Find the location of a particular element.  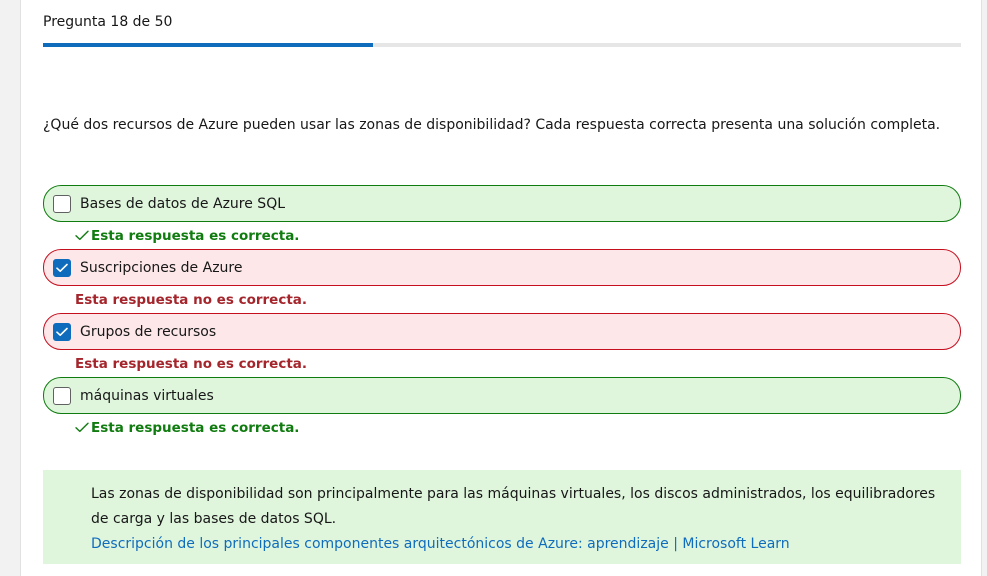

answer-option-label: Suscripciones de Azure is located at coordinates (161, 267).